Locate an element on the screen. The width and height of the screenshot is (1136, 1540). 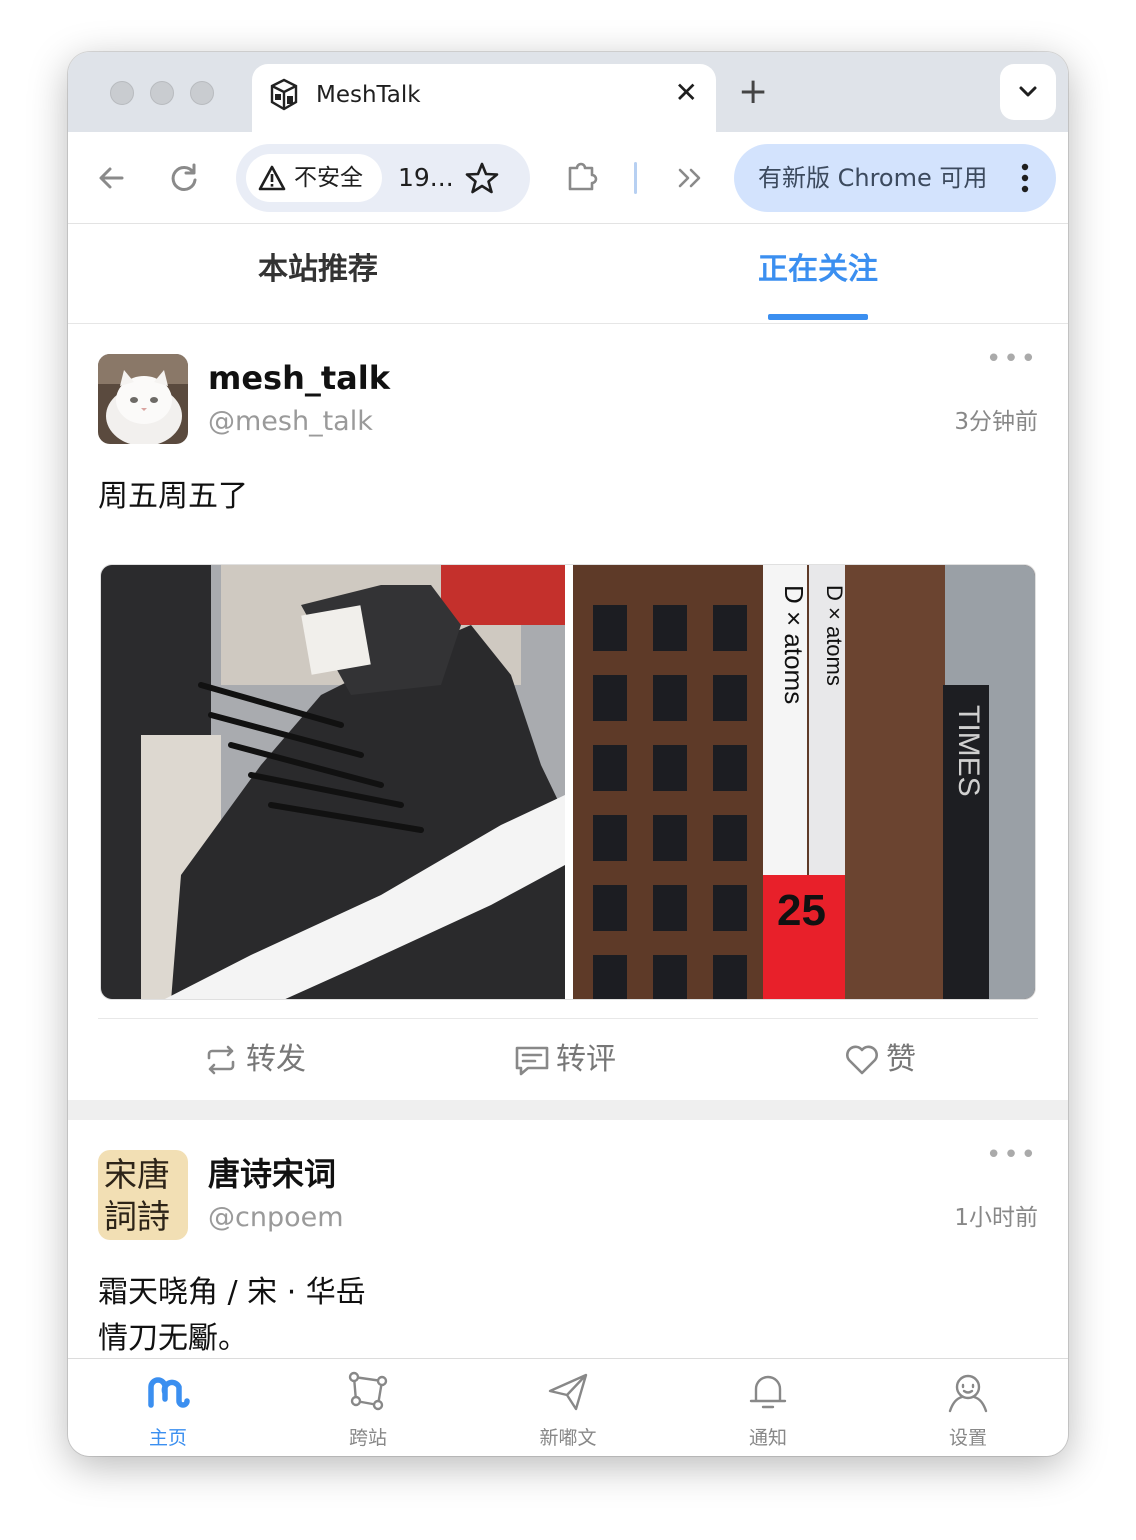
window-close-button is located at coordinates (122, 93).